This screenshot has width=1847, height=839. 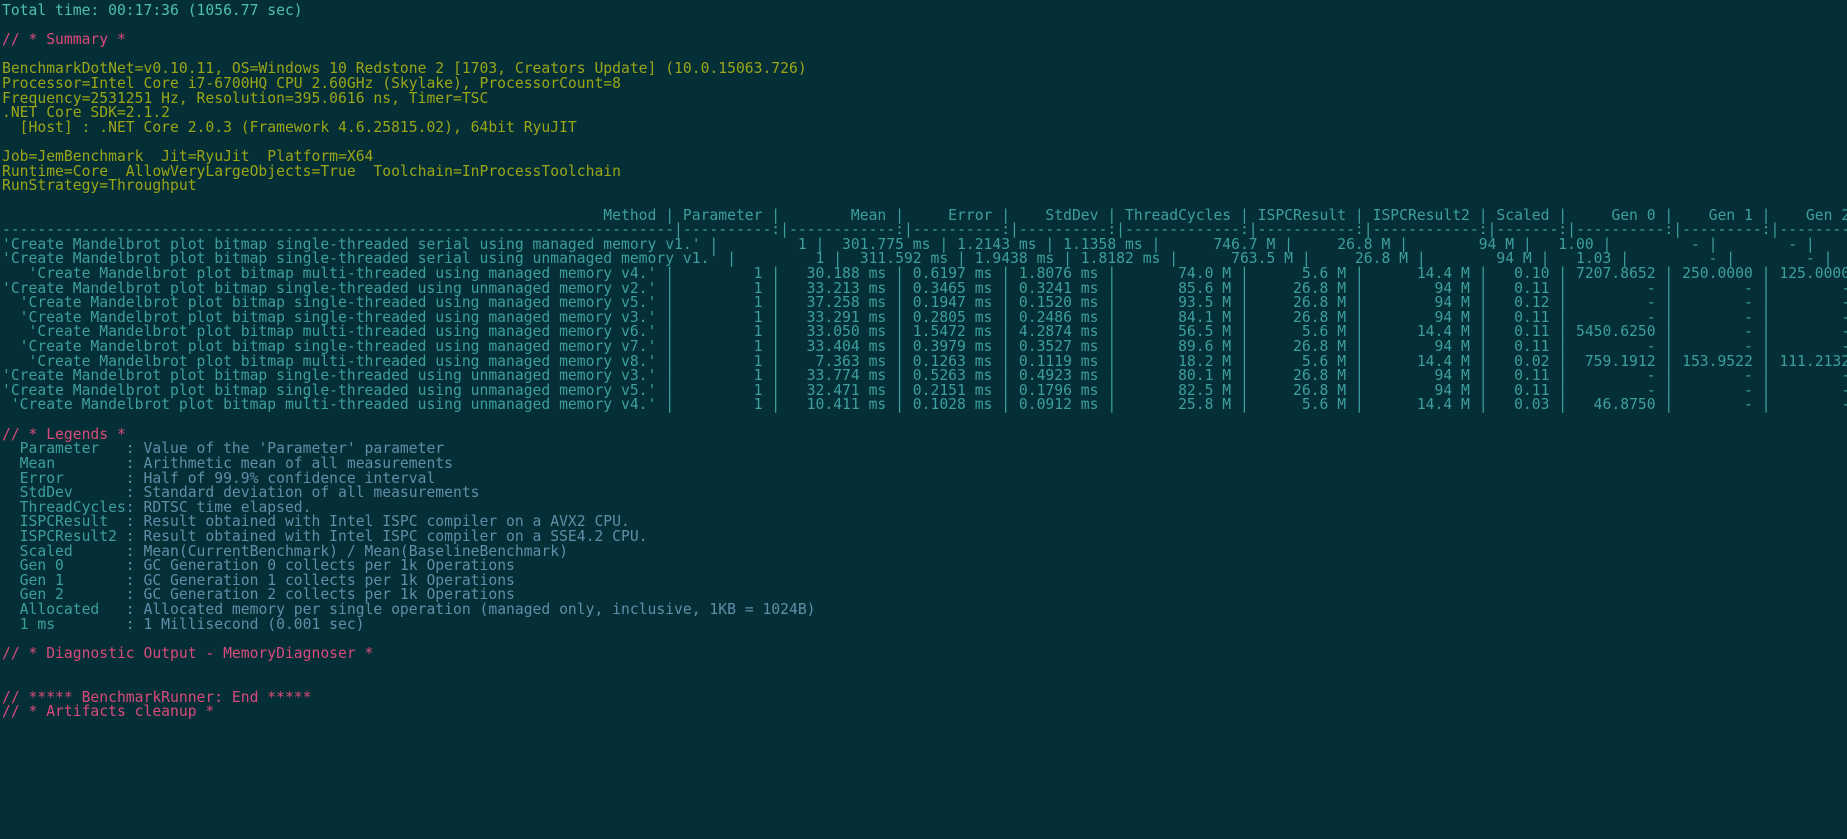 What do you see at coordinates (134, 624) in the screenshot?
I see `legend-colon-12: :` at bounding box center [134, 624].